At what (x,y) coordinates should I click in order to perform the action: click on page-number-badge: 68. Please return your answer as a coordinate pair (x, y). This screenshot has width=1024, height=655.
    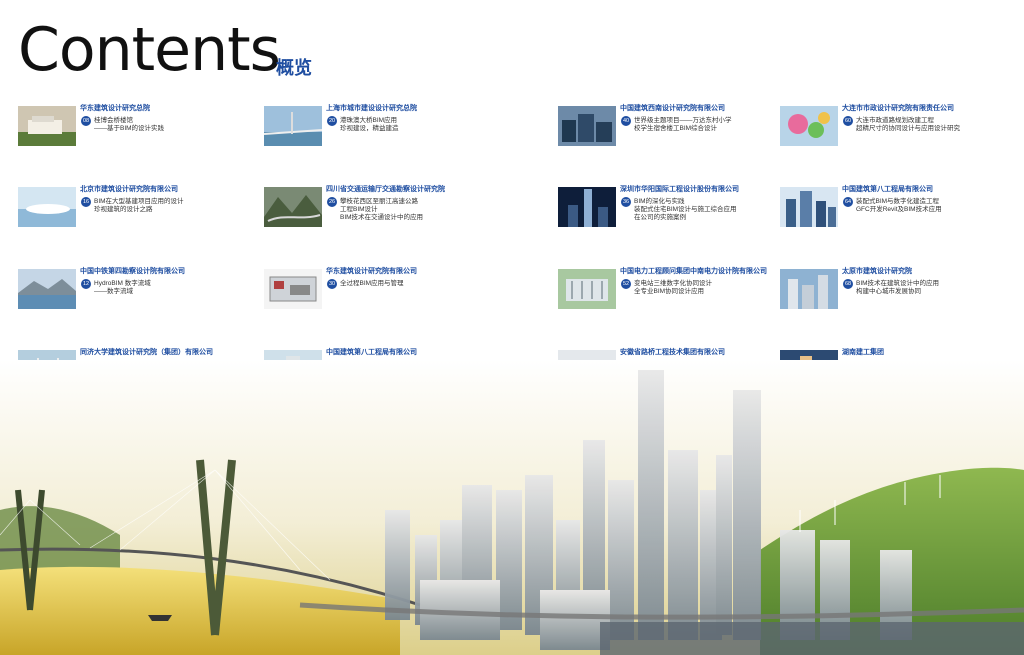
    Looking at the image, I should click on (848, 284).